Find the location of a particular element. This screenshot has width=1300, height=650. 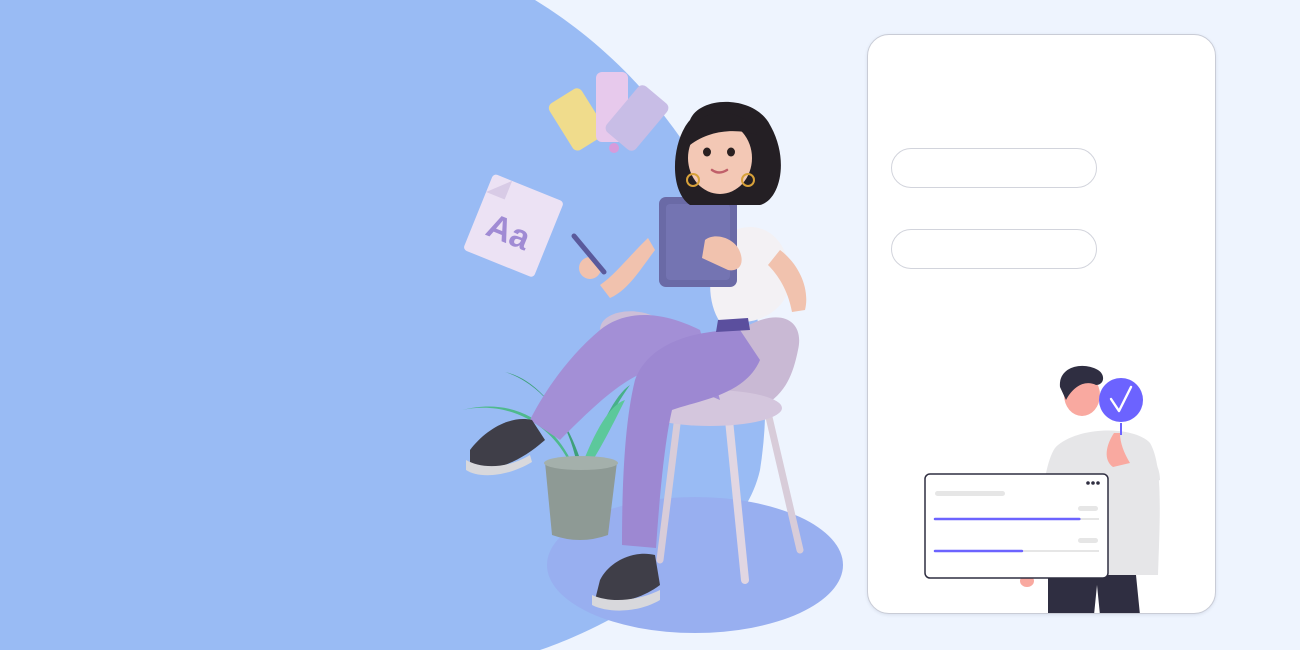

mini-dashboard-frame is located at coordinates (1016, 526).